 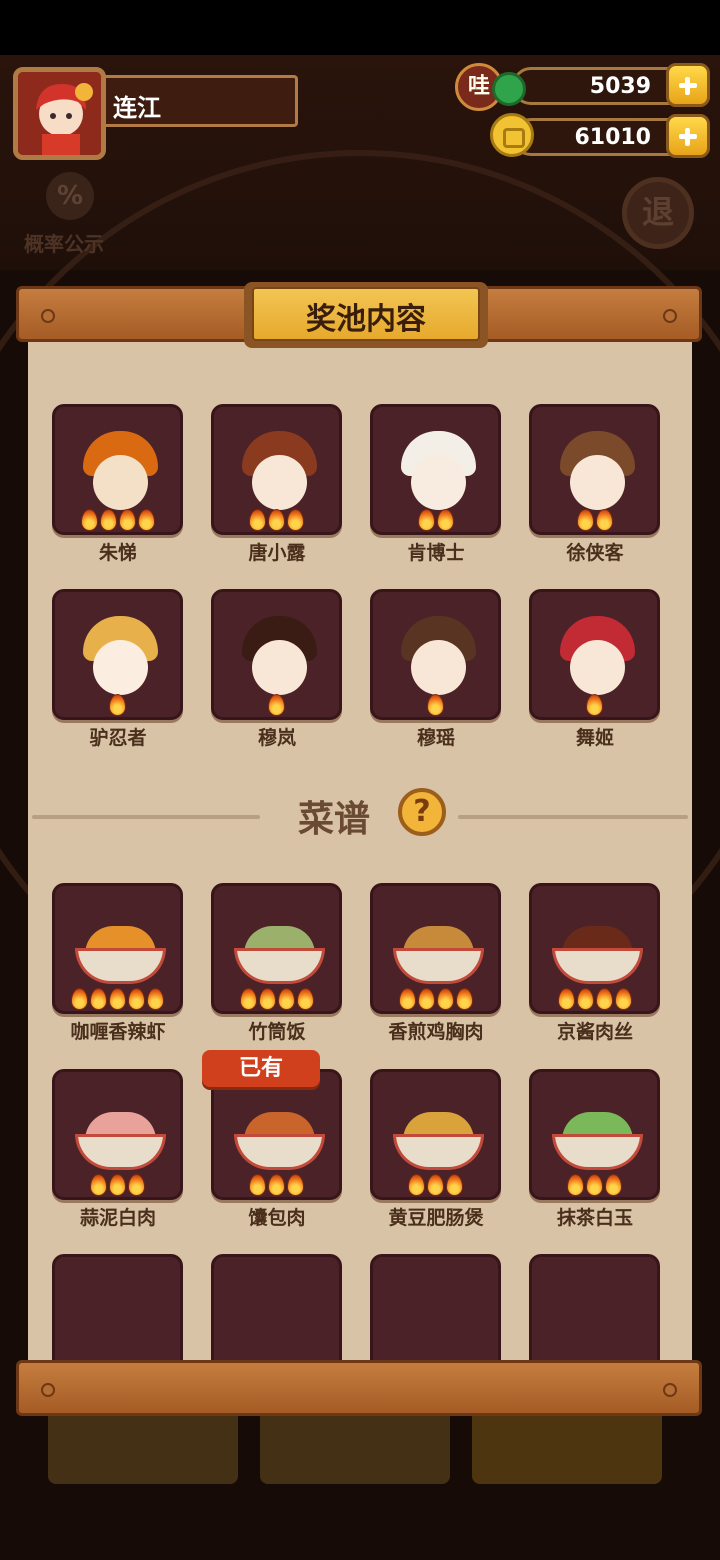 What do you see at coordinates (360, 27) in the screenshot?
I see `status-bar` at bounding box center [360, 27].